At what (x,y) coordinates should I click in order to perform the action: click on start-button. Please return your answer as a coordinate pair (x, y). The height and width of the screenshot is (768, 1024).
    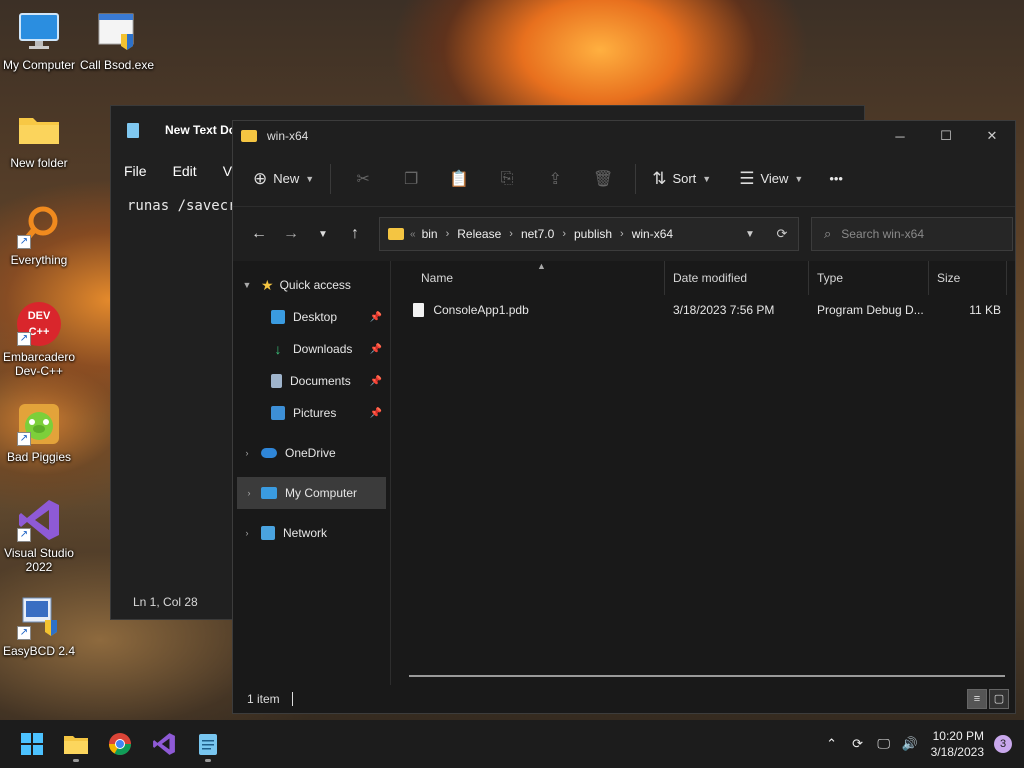
    Looking at the image, I should click on (32, 744).